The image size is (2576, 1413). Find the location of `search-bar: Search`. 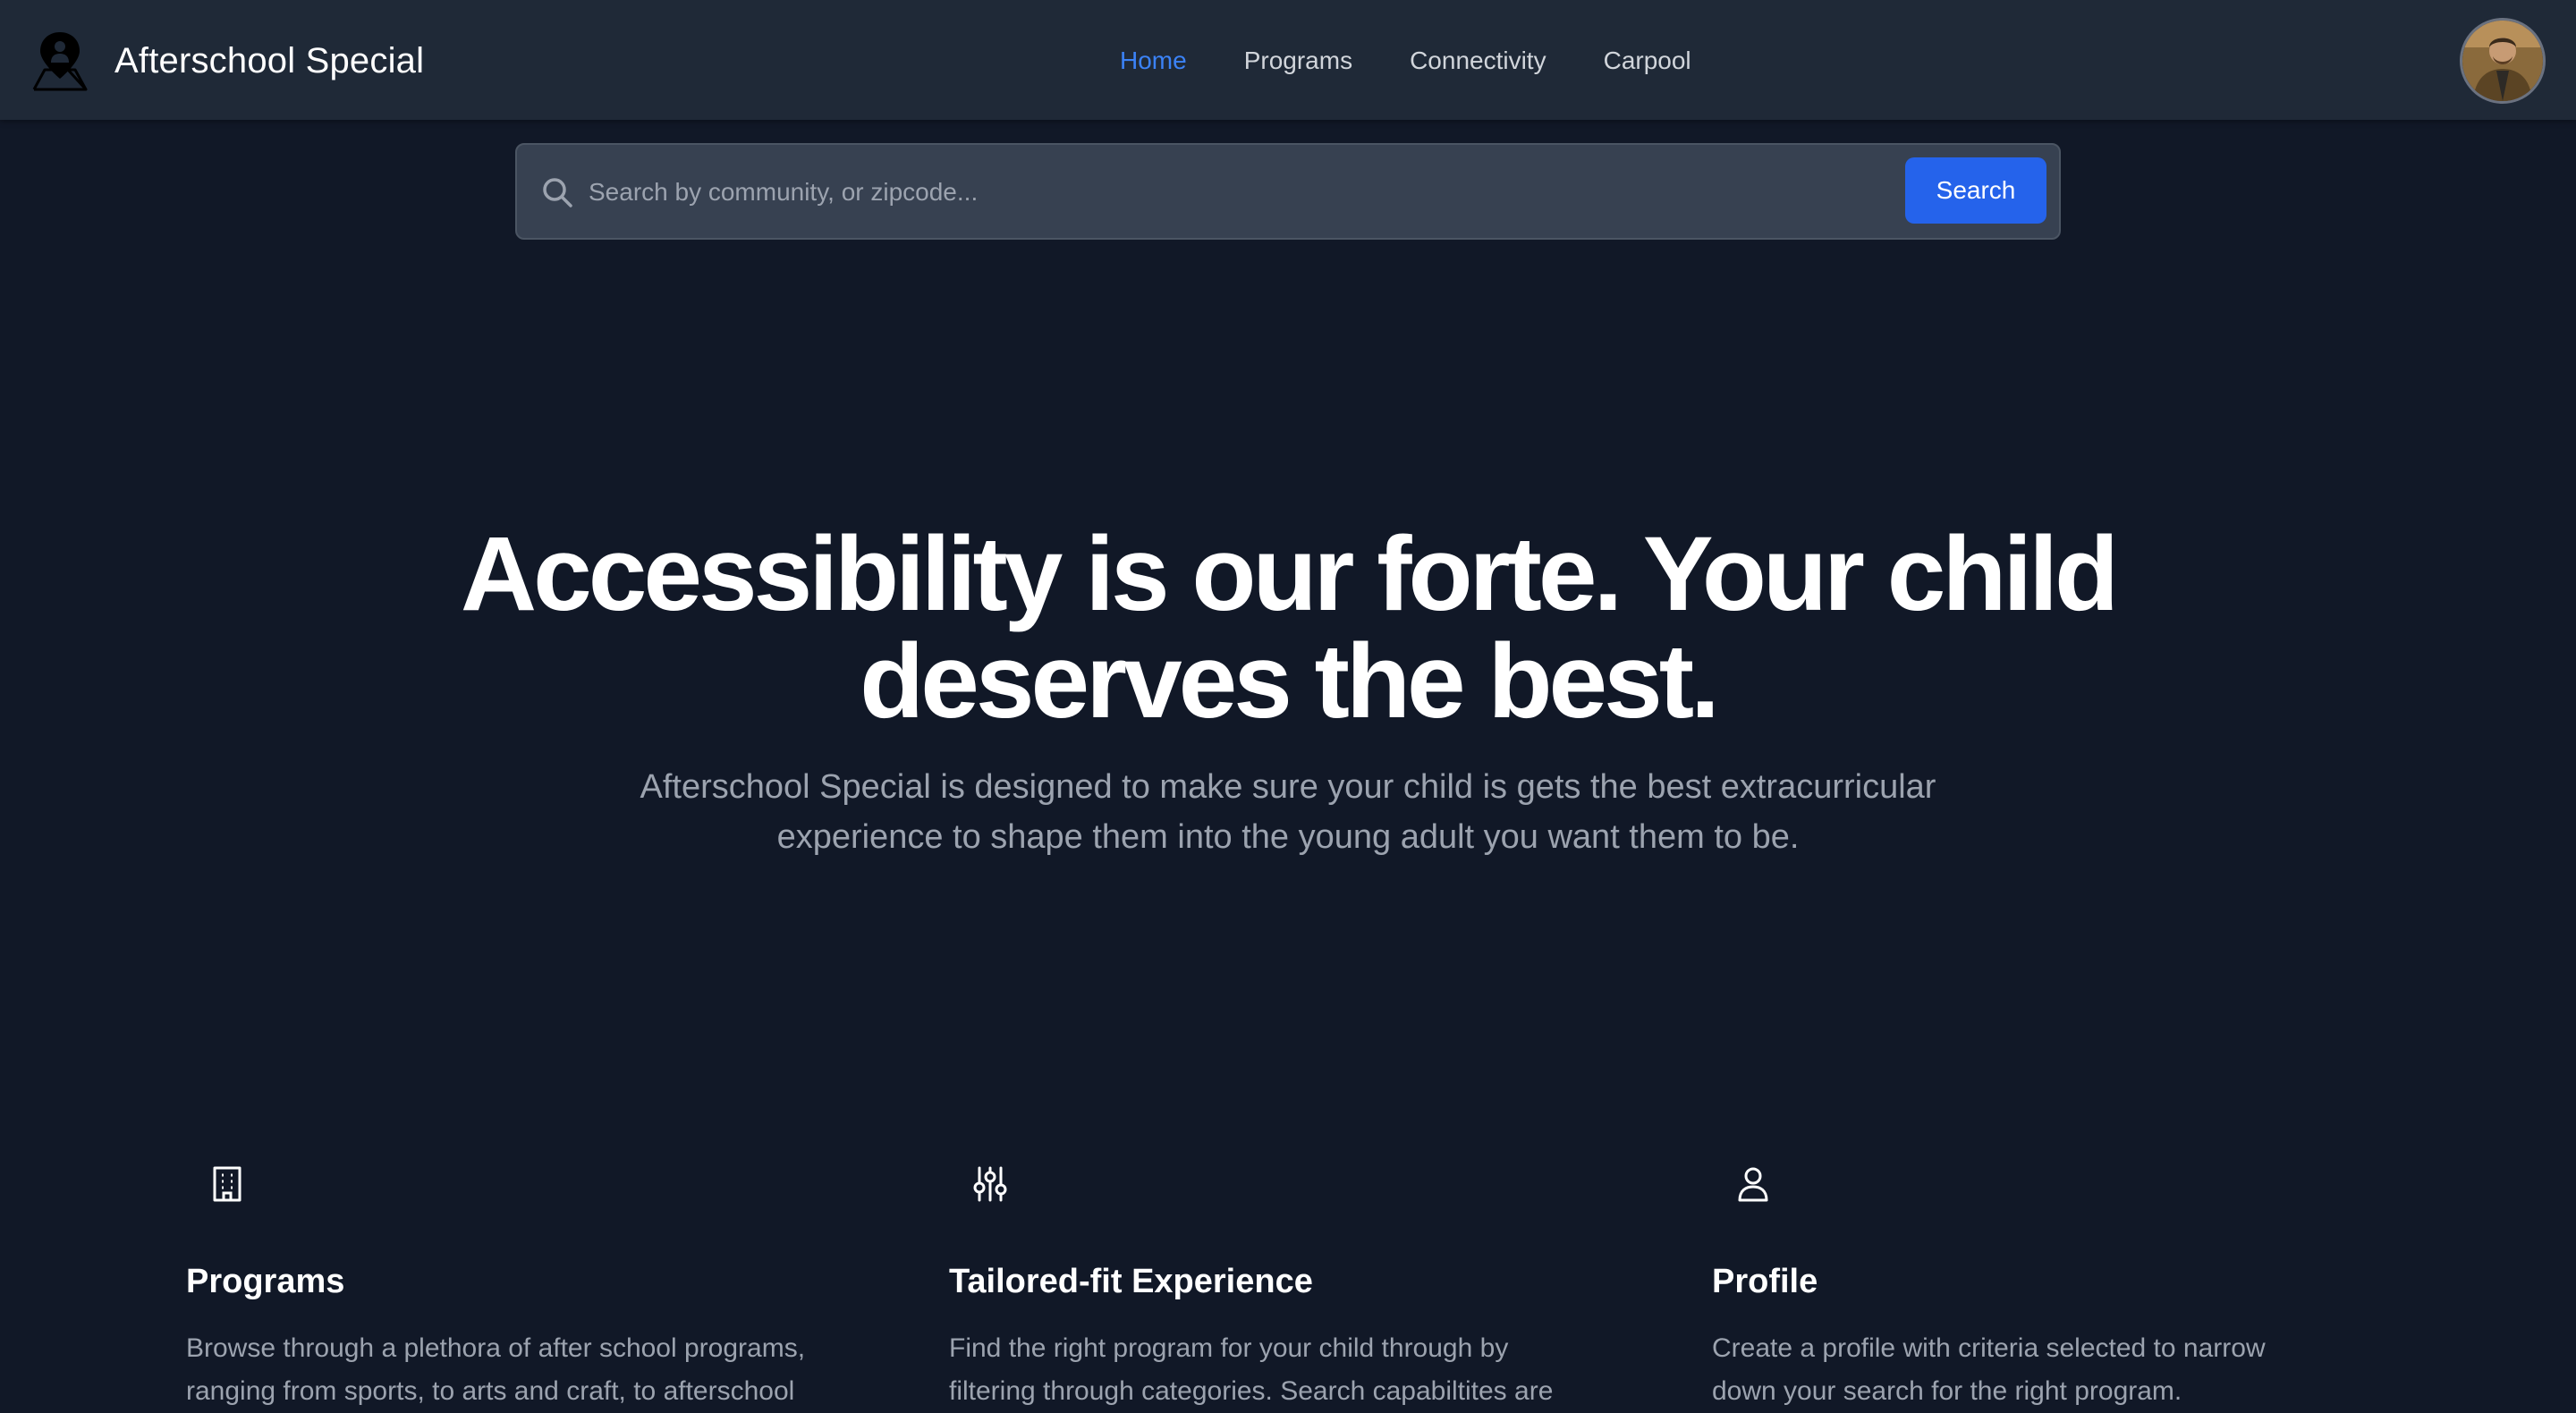

search-bar: Search is located at coordinates (1288, 191).